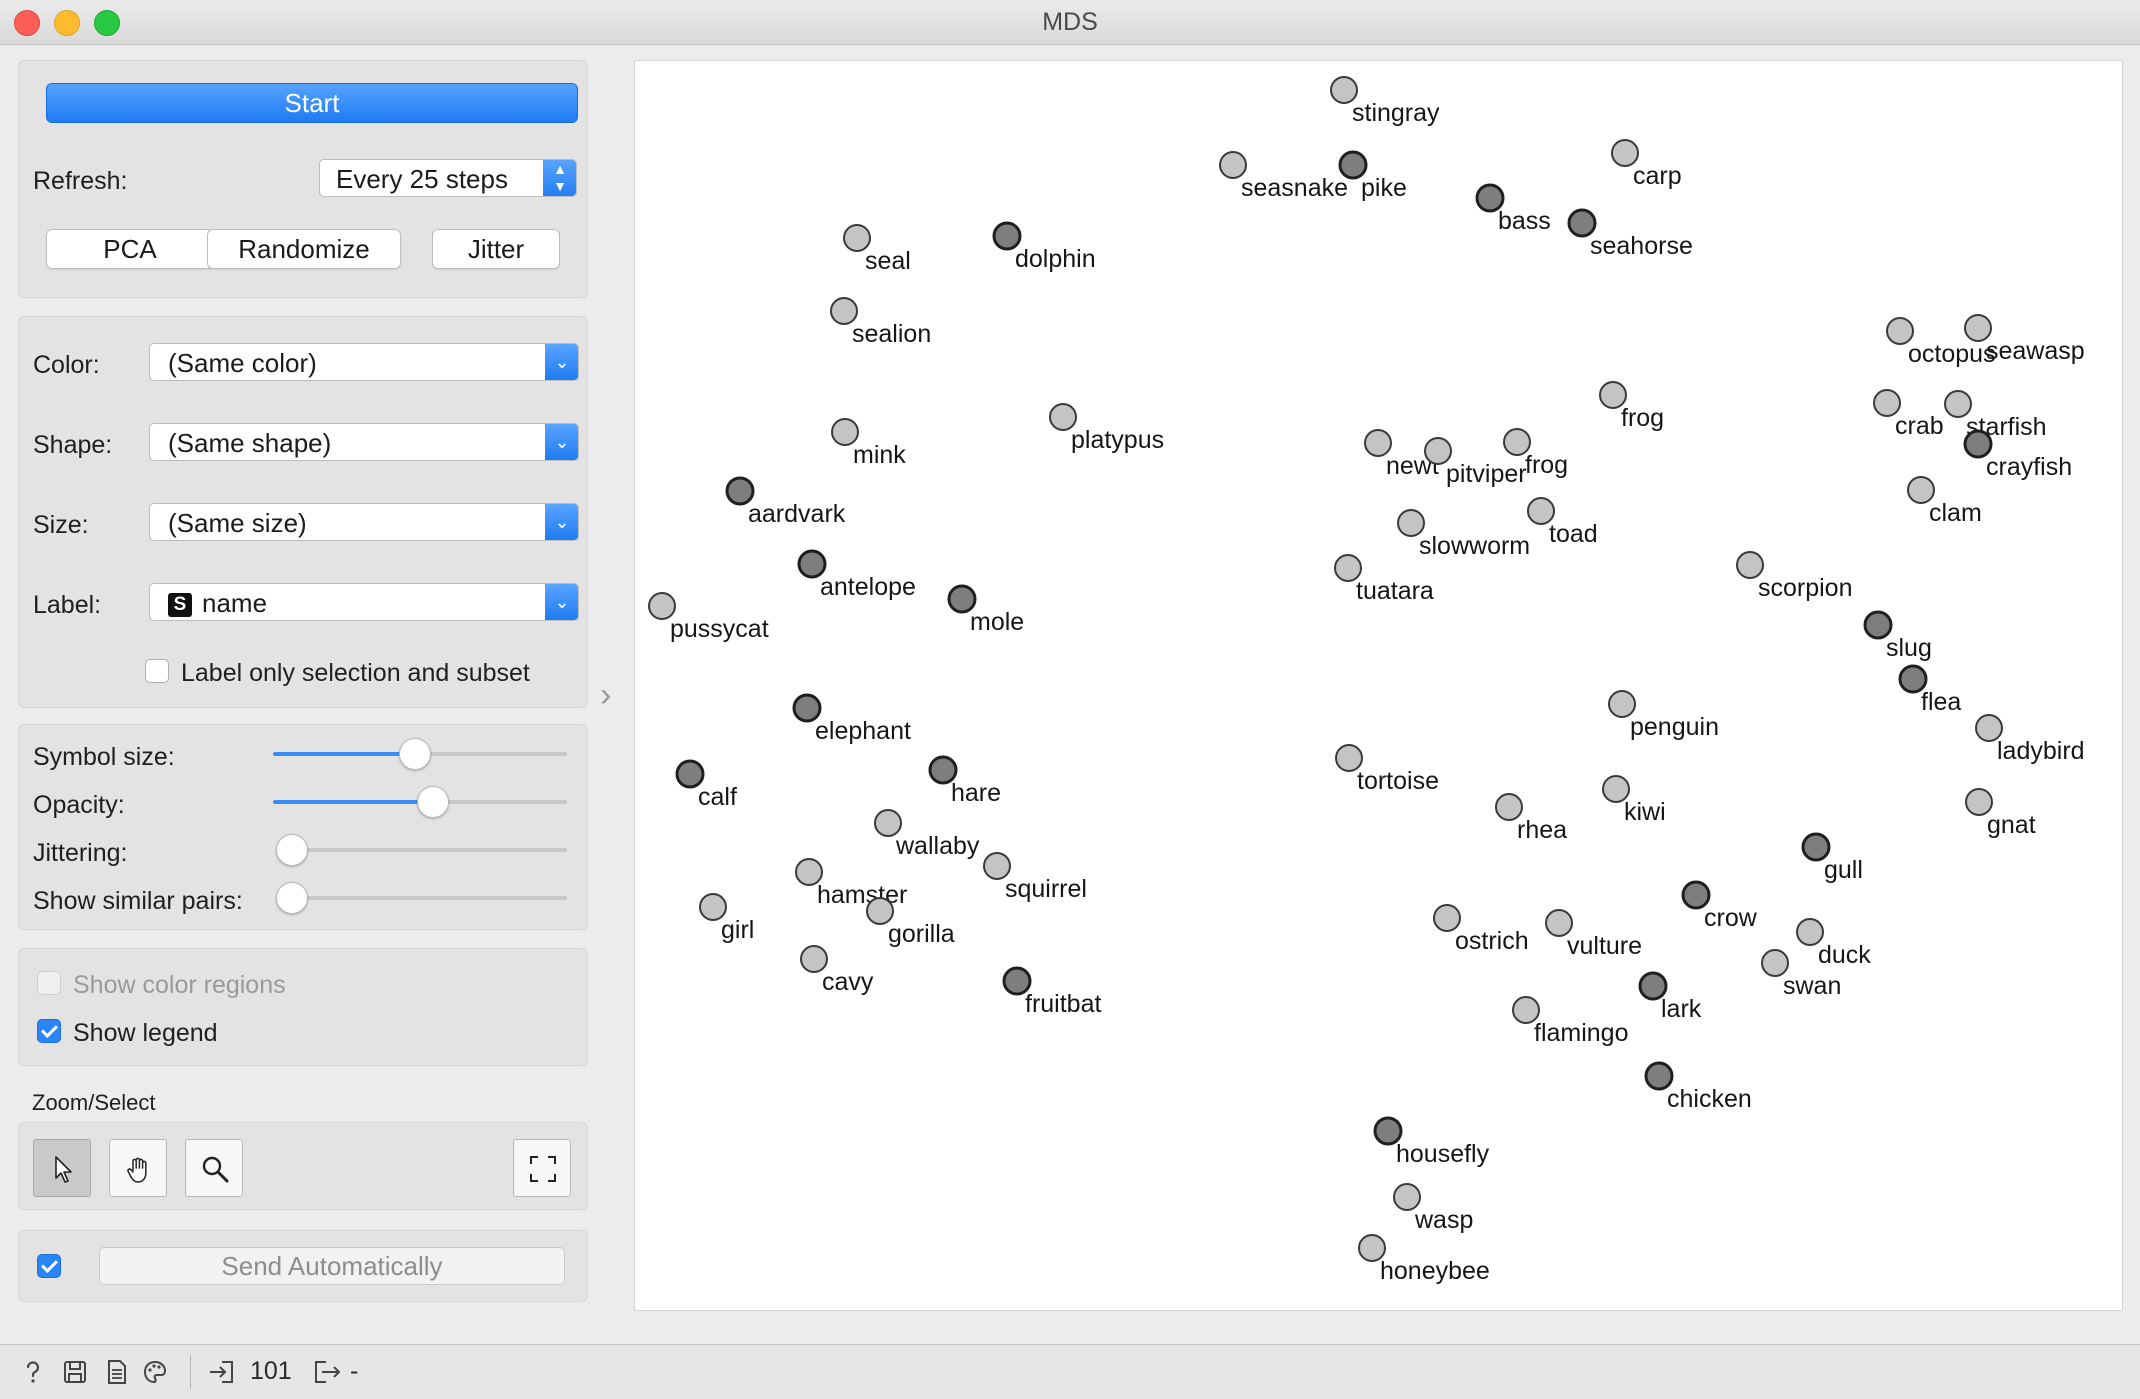  I want to click on show-color-regions-checkbox, so click(49, 983).